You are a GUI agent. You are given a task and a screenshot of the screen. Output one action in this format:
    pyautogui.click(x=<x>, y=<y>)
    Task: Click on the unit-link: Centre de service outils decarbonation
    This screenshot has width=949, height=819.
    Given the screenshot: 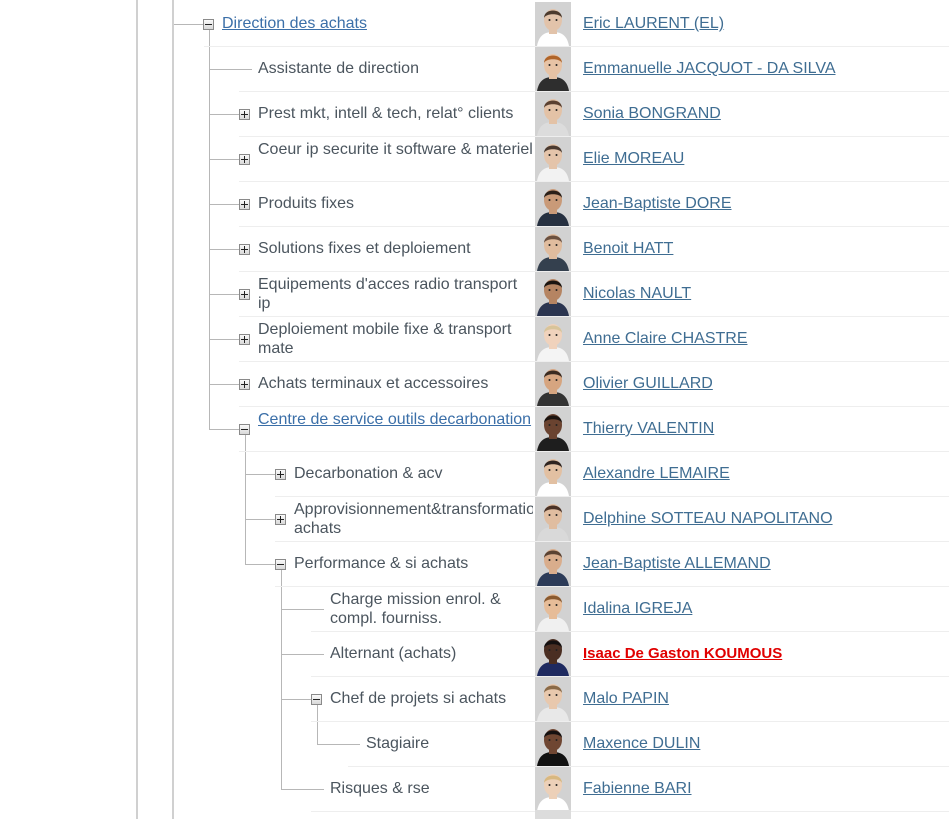 What is the action you would take?
    pyautogui.click(x=395, y=419)
    